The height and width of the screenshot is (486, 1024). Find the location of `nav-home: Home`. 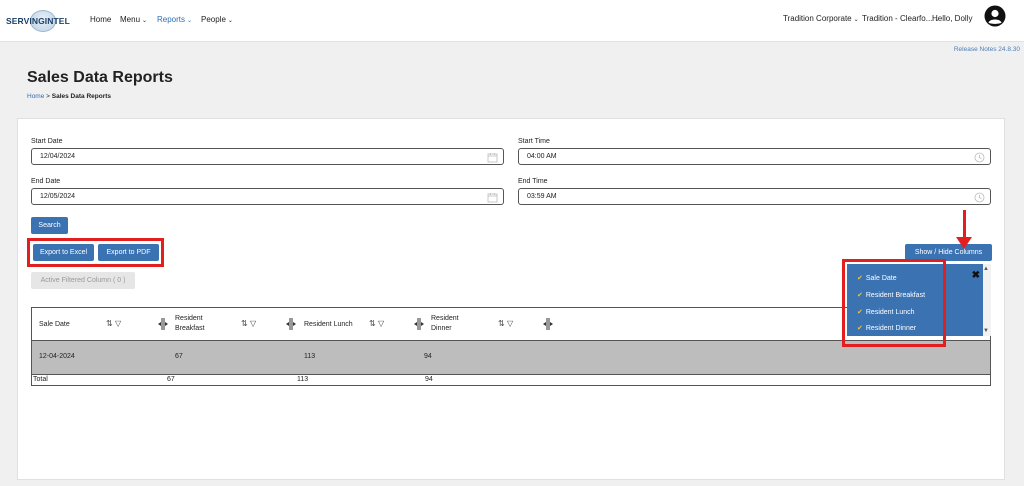

nav-home: Home is located at coordinates (100, 19).